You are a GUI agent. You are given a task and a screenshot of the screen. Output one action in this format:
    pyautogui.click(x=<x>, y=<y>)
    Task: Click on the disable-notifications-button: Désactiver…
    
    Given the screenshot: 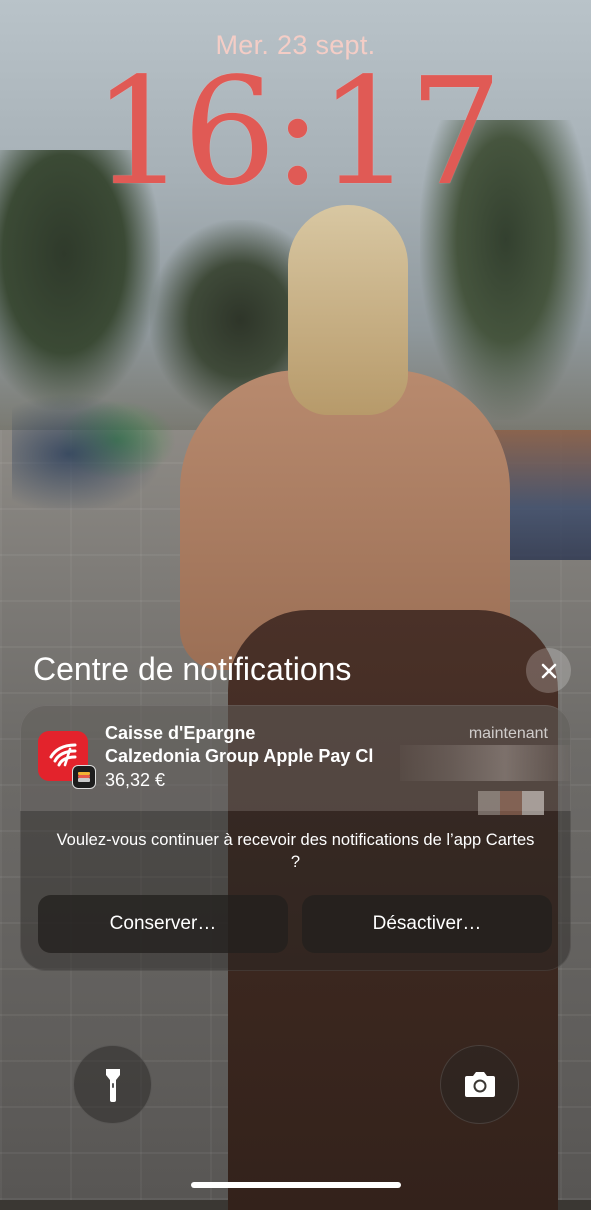 What is the action you would take?
    pyautogui.click(x=427, y=924)
    